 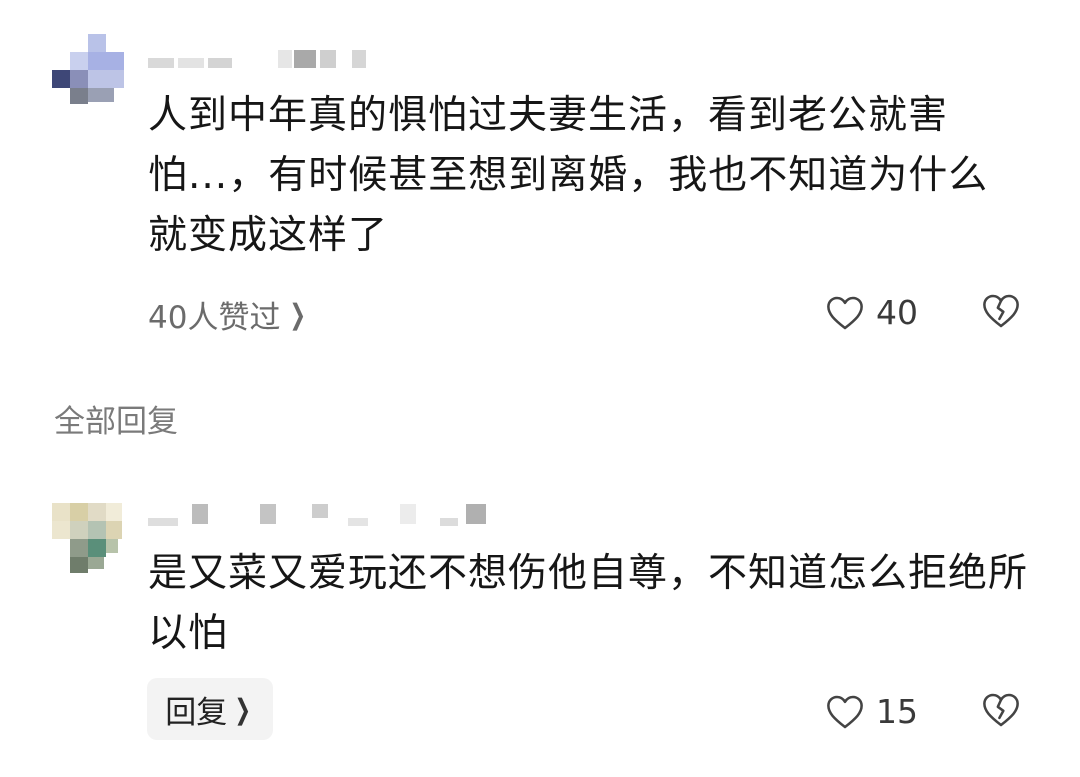 What do you see at coordinates (196, 712) in the screenshot?
I see `reply-button-label: 回复` at bounding box center [196, 712].